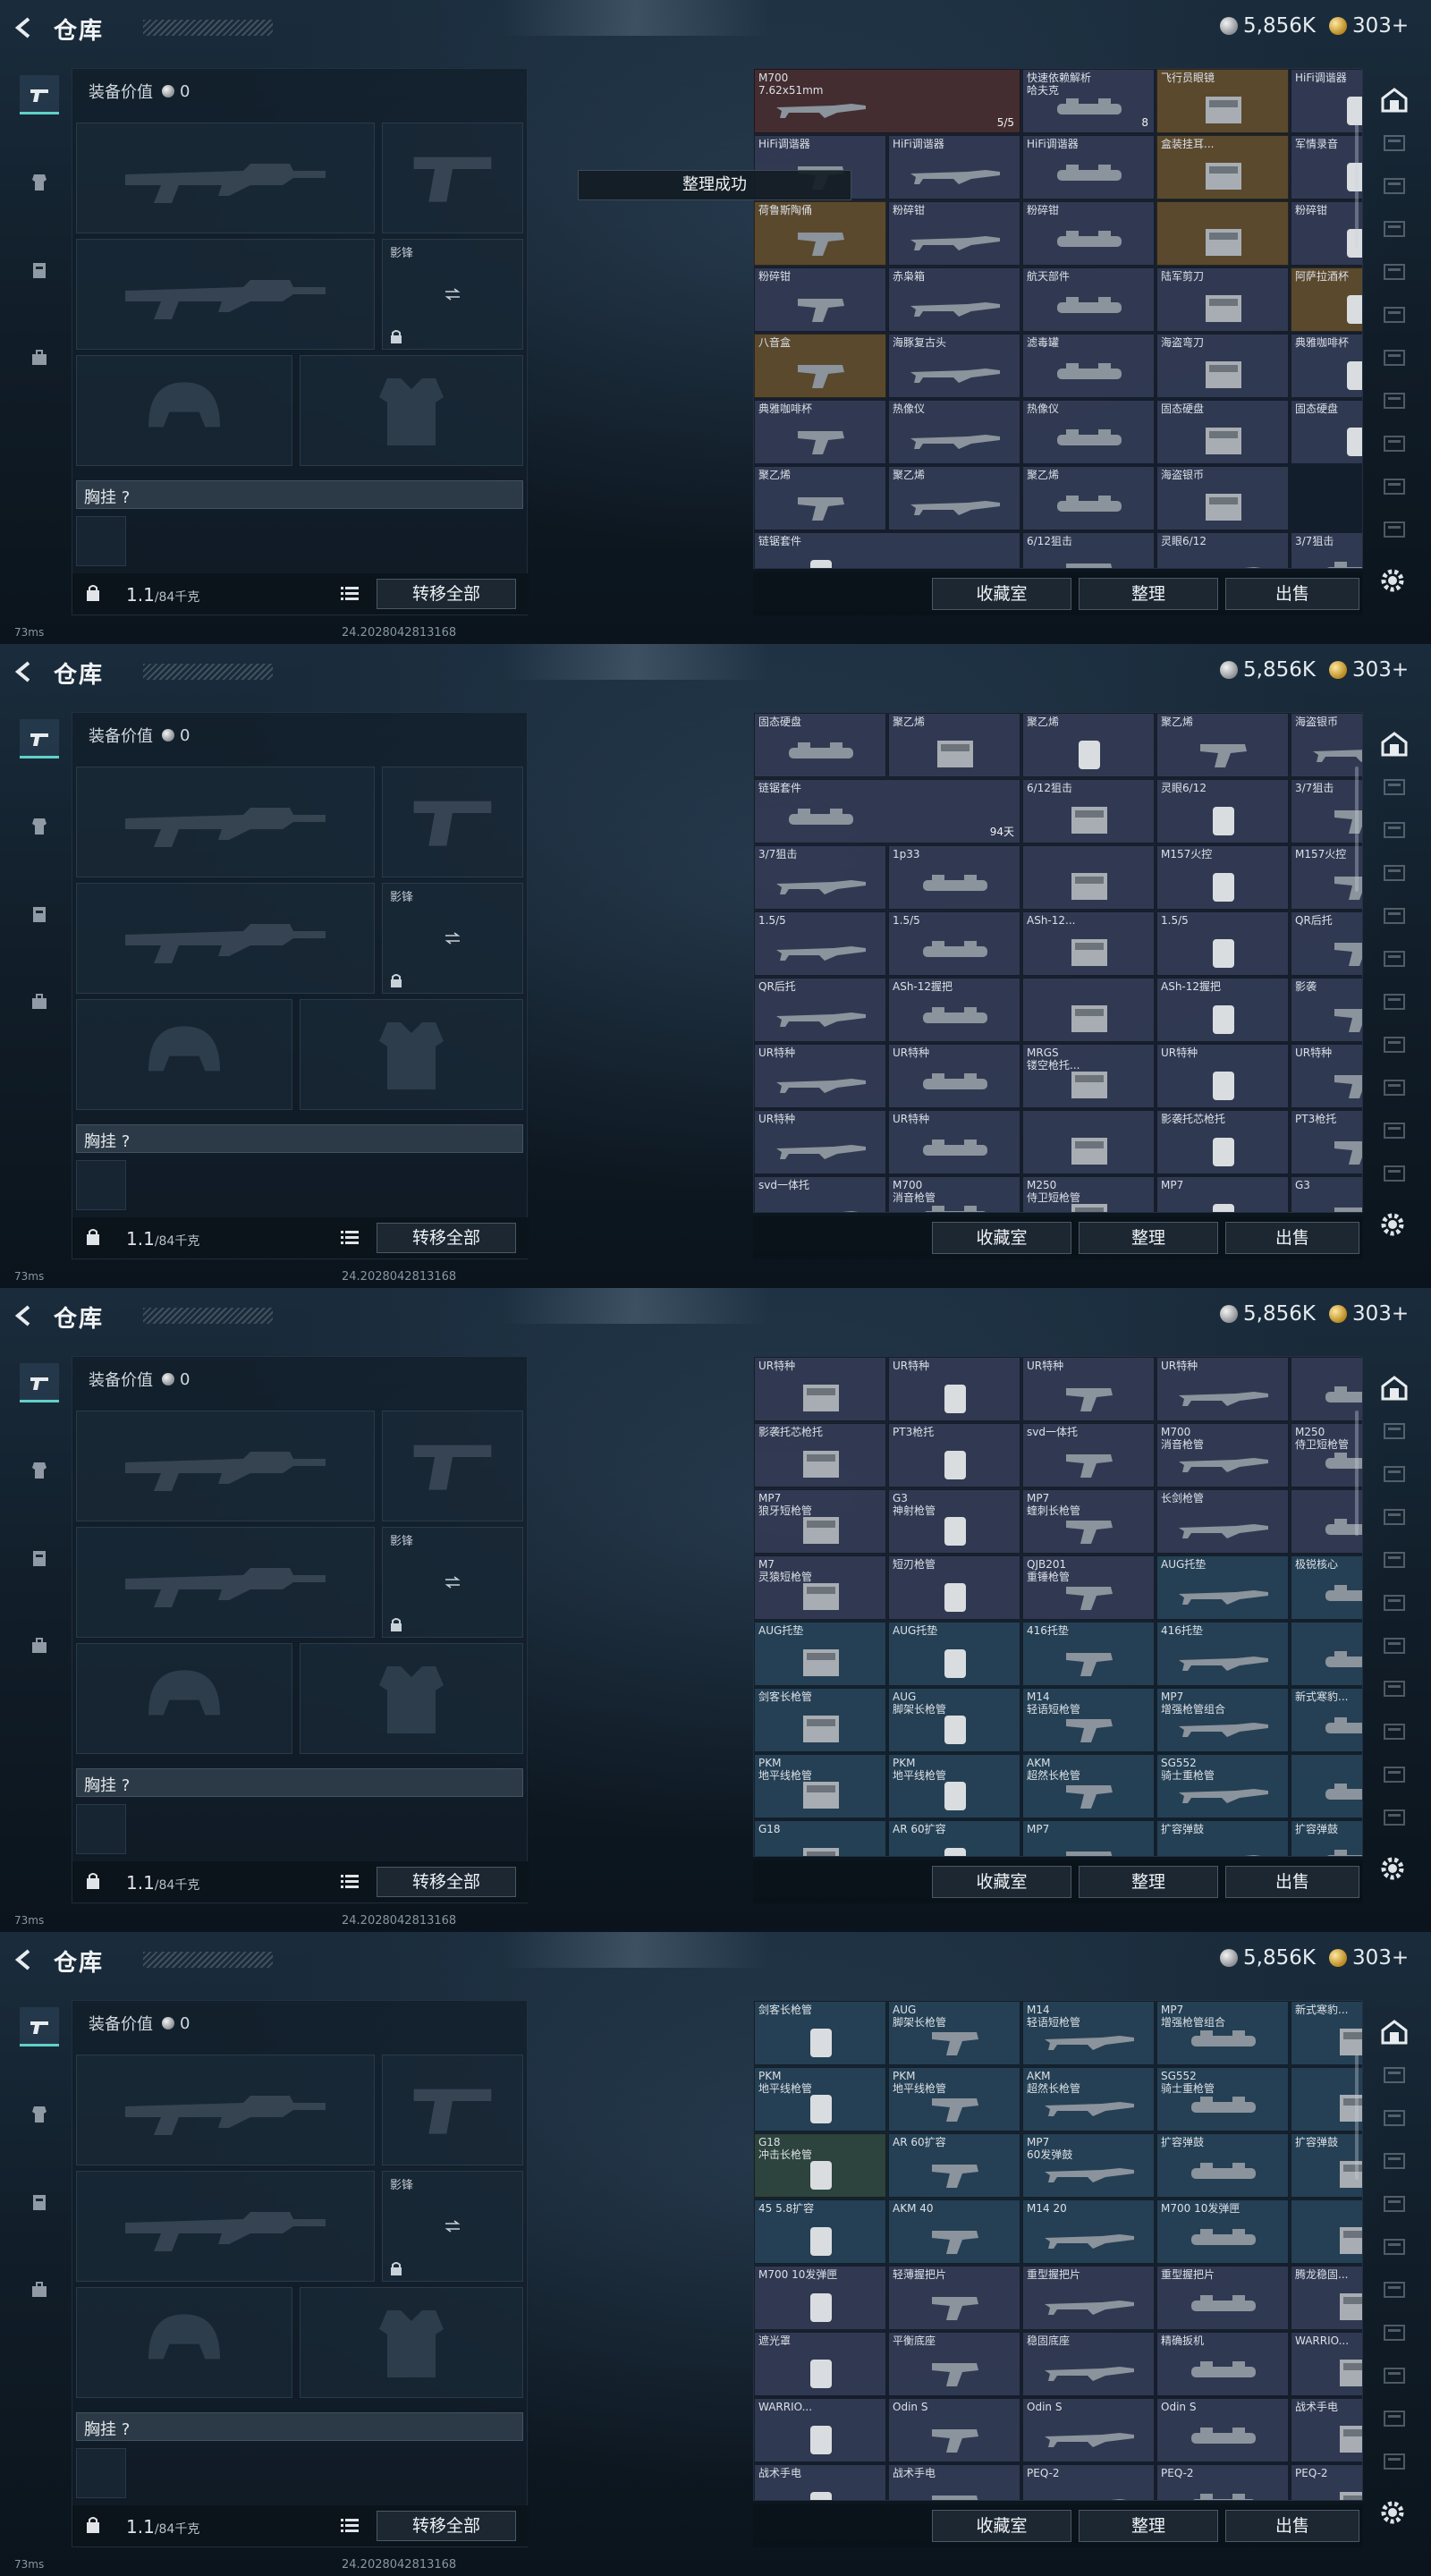  Describe the element at coordinates (954, 1521) in the screenshot. I see `inventory-item: G3 神射枪管` at that location.